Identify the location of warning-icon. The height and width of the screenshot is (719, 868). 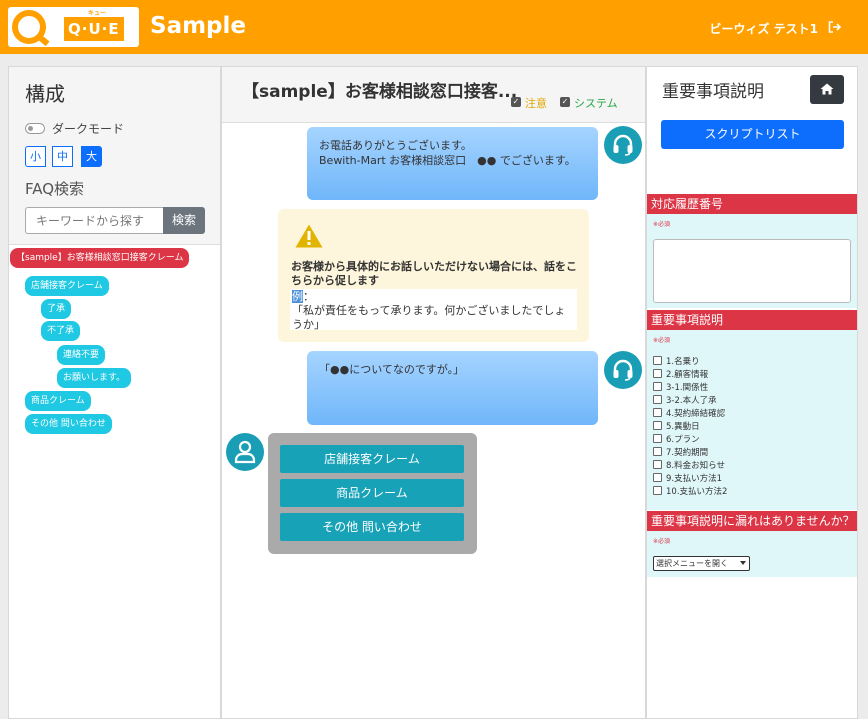
(309, 236).